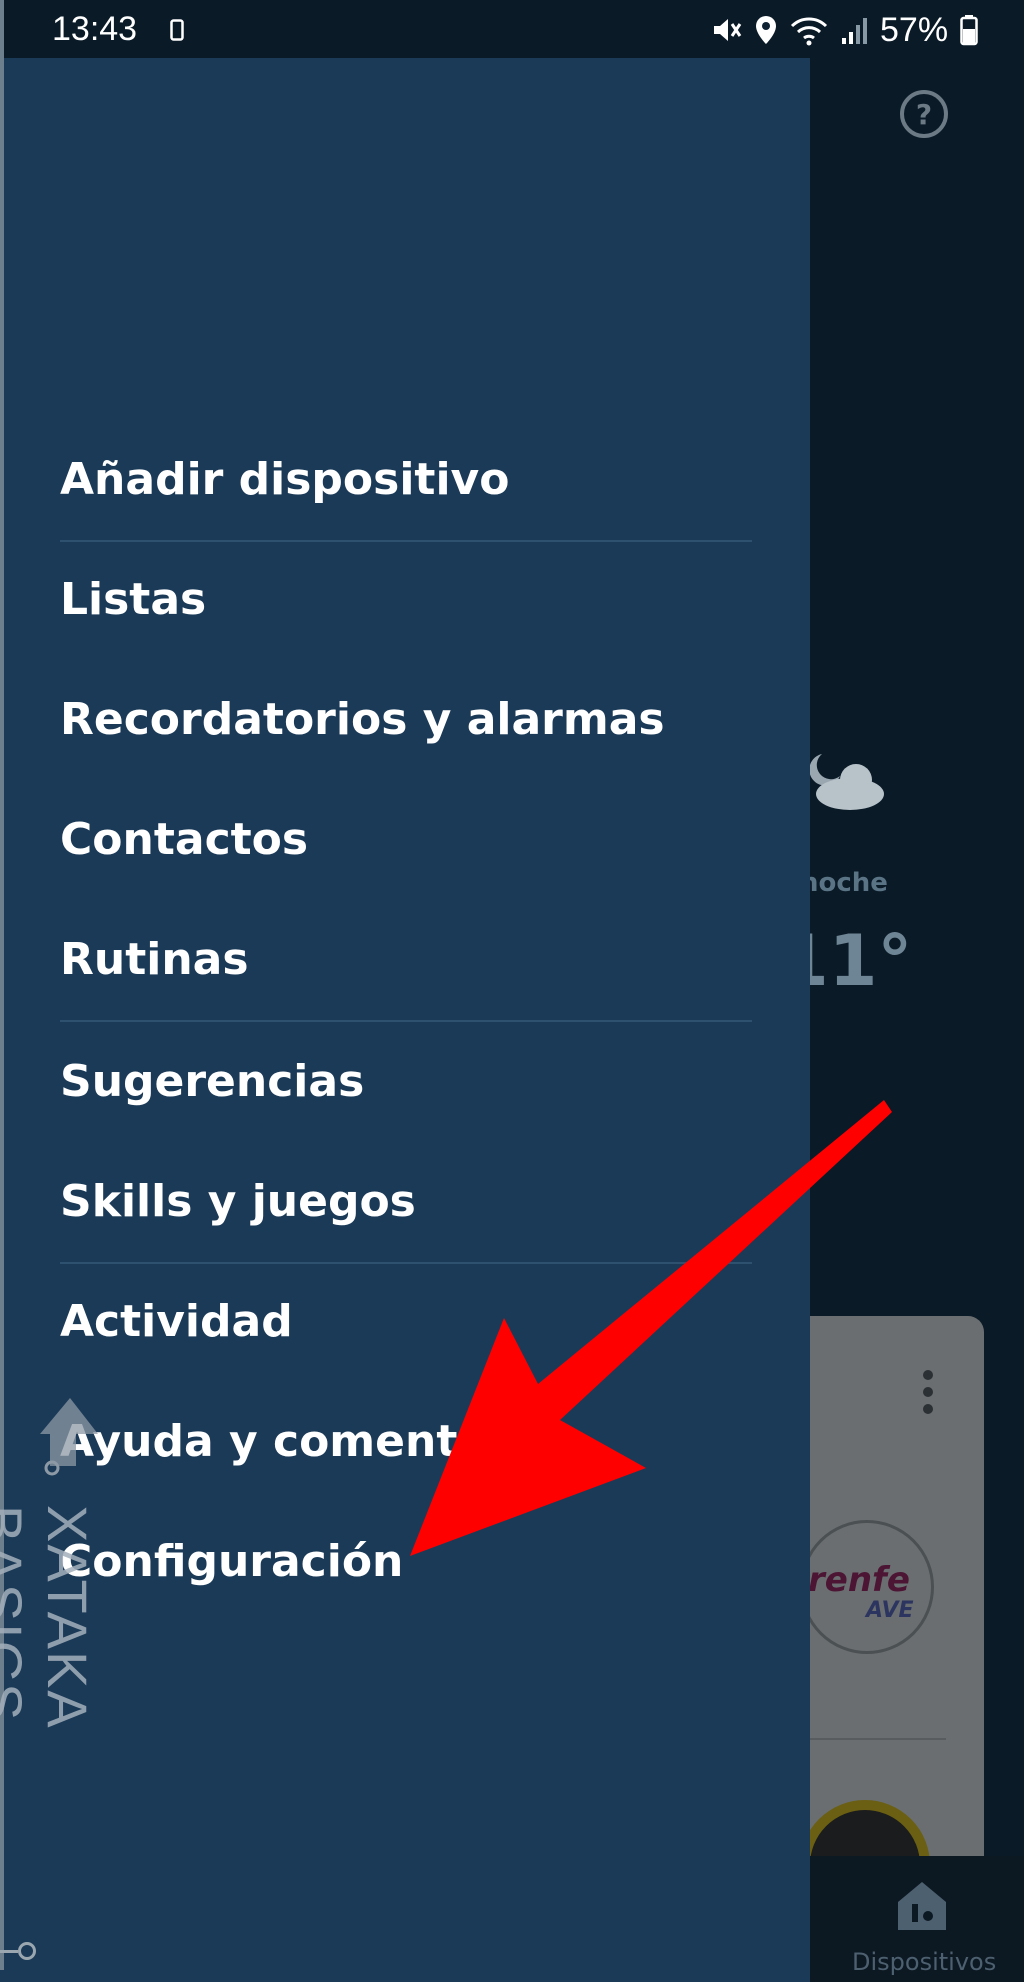  I want to click on more-options-icon, so click(928, 1397).